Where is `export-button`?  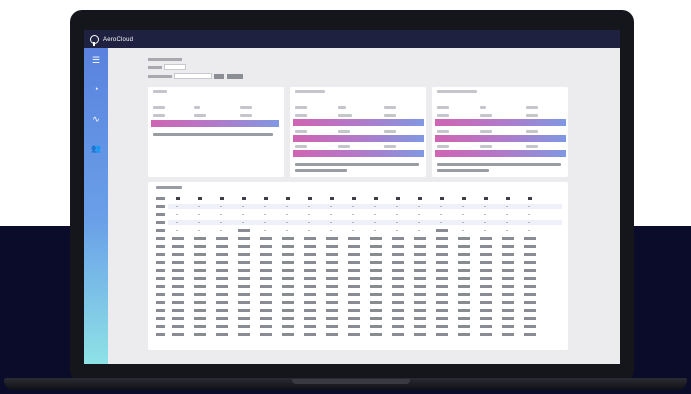
export-button is located at coordinates (235, 76).